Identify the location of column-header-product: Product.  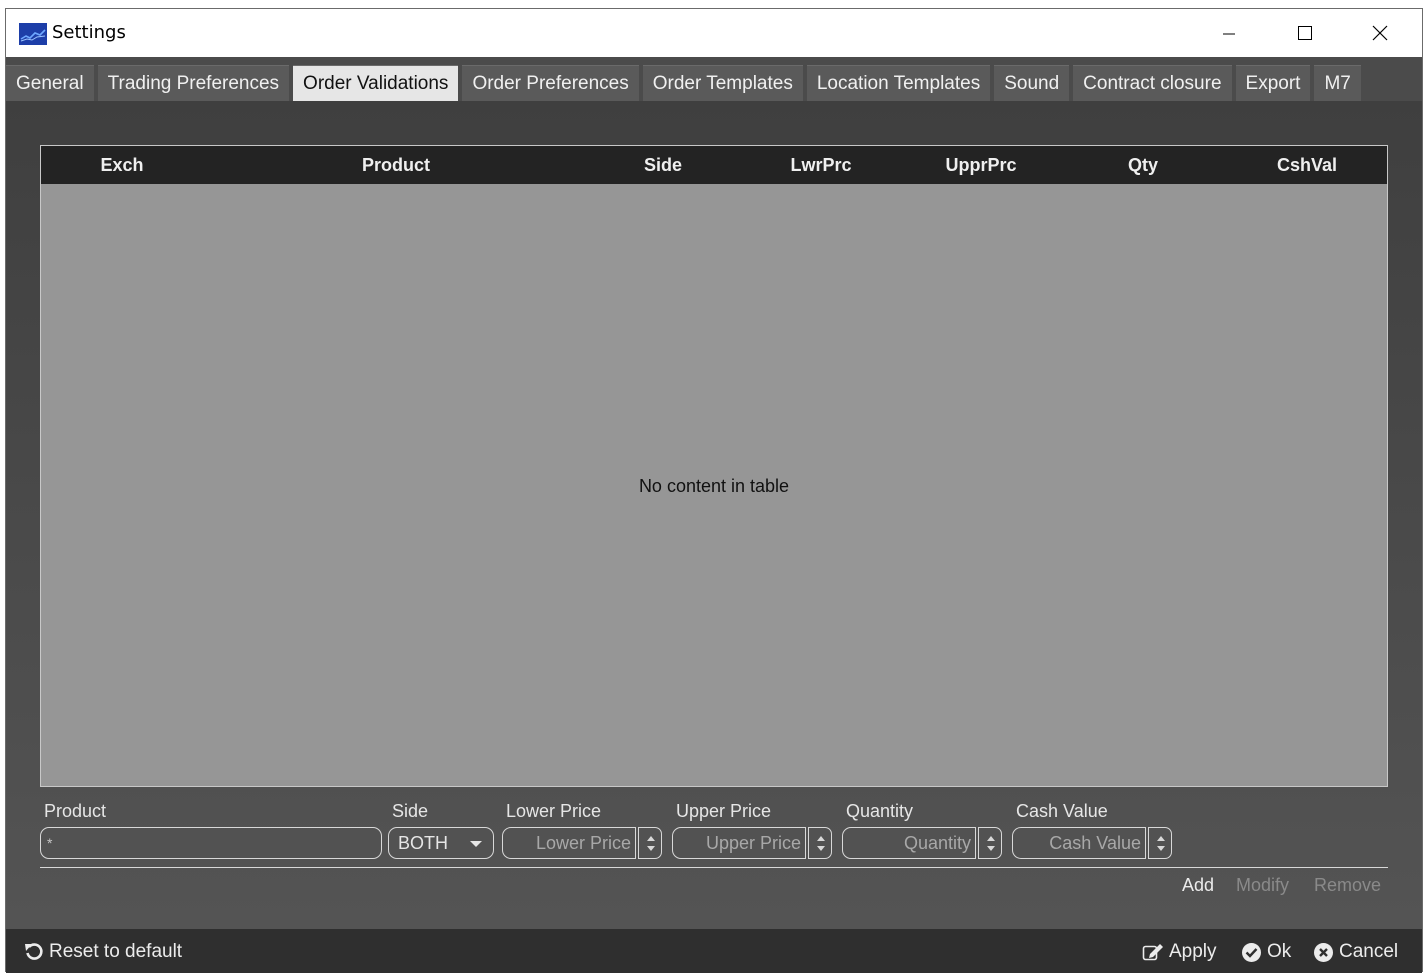
(396, 165).